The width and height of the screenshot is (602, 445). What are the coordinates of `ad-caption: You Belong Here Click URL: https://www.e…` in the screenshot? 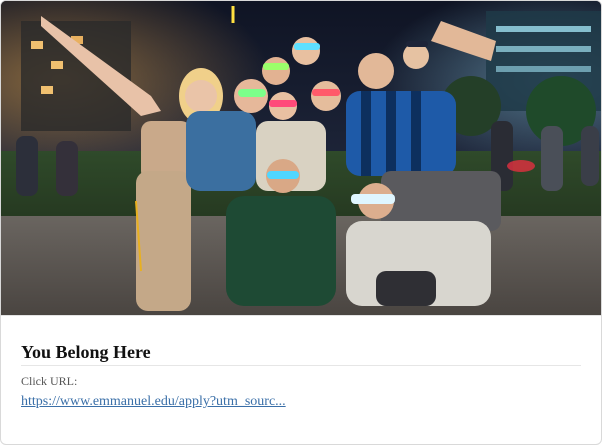 It's located at (301, 375).